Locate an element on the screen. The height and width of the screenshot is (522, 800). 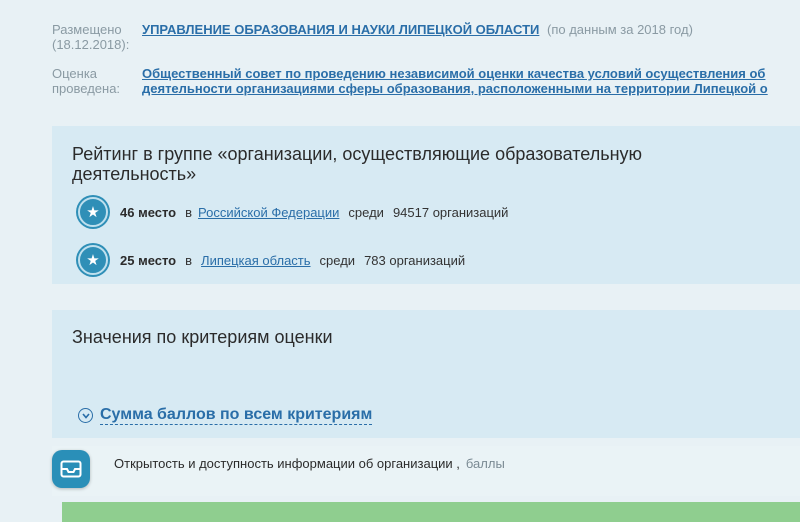
sum-toggle-label: Сумма баллов по всем критериям is located at coordinates (236, 415).